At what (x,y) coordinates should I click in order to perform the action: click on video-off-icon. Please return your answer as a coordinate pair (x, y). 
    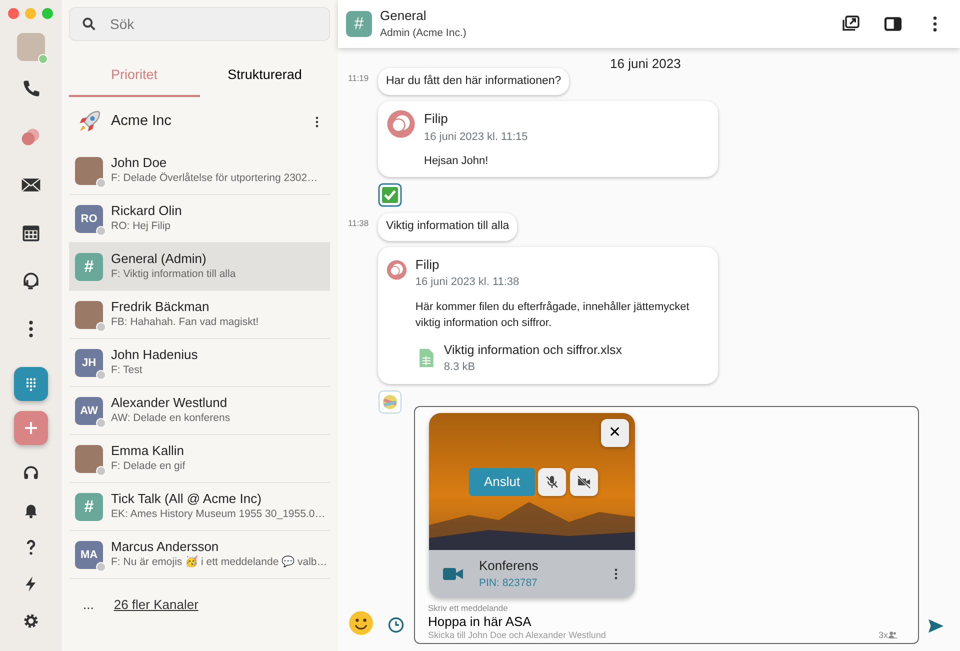
    Looking at the image, I should click on (584, 482).